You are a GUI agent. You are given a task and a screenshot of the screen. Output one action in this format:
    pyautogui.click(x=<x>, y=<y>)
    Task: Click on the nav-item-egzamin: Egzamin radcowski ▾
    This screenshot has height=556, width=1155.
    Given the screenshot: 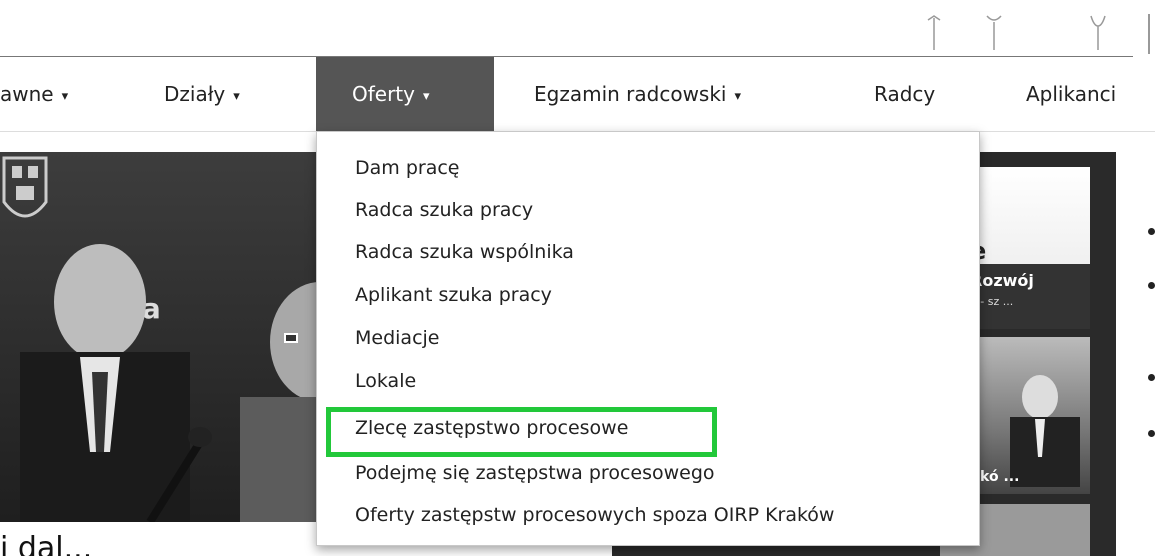 What is the action you would take?
    pyautogui.click(x=637, y=94)
    